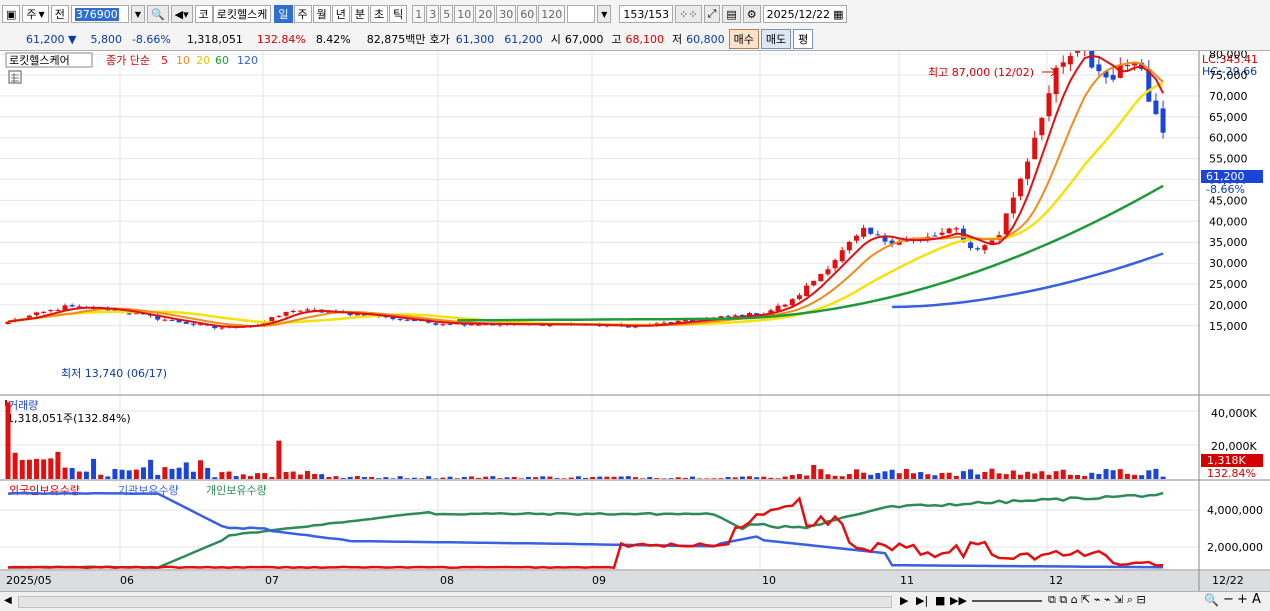  Describe the element at coordinates (1231, 473) in the screenshot. I see `volume-last-pct: 132.84%` at that location.